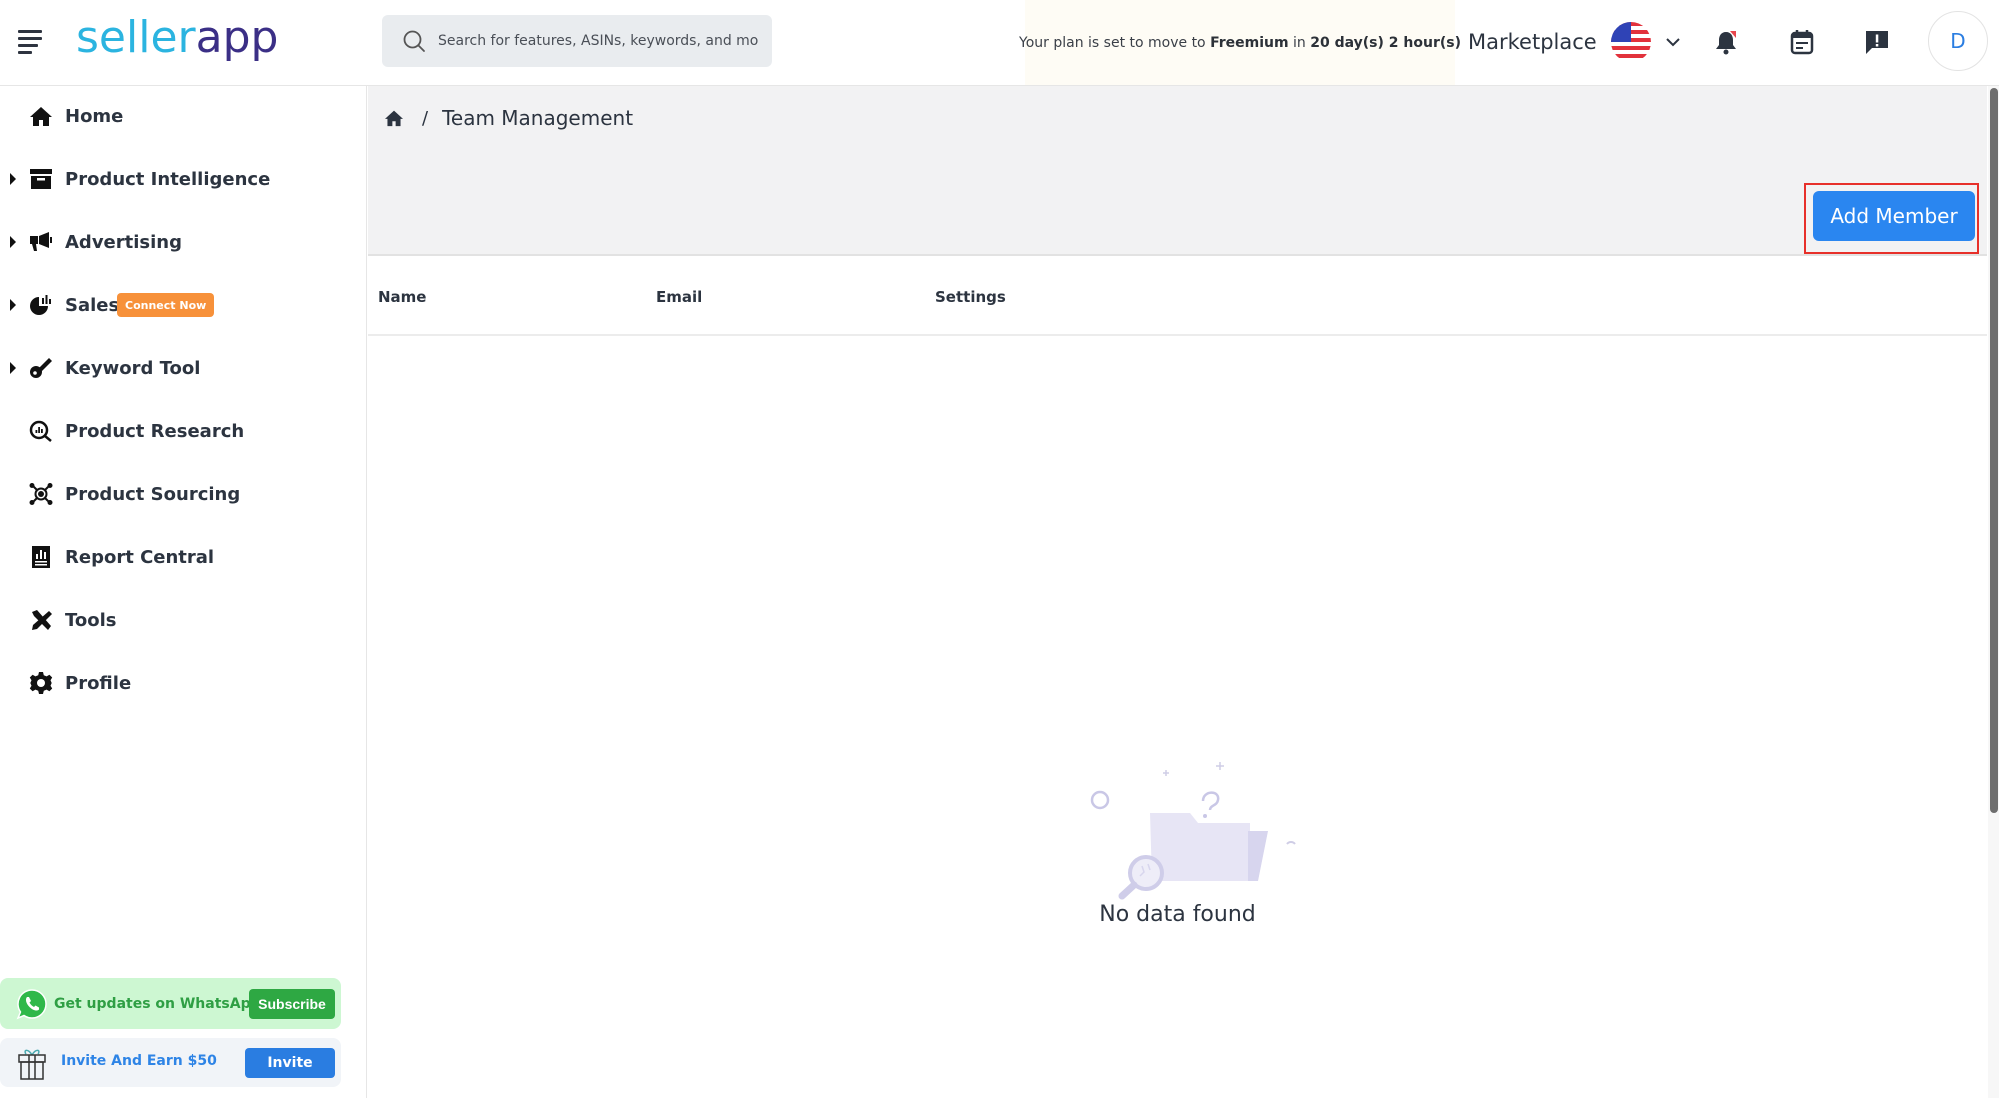 The width and height of the screenshot is (1999, 1098). What do you see at coordinates (183, 683) in the screenshot?
I see `sidebar-item-profile: Profile` at bounding box center [183, 683].